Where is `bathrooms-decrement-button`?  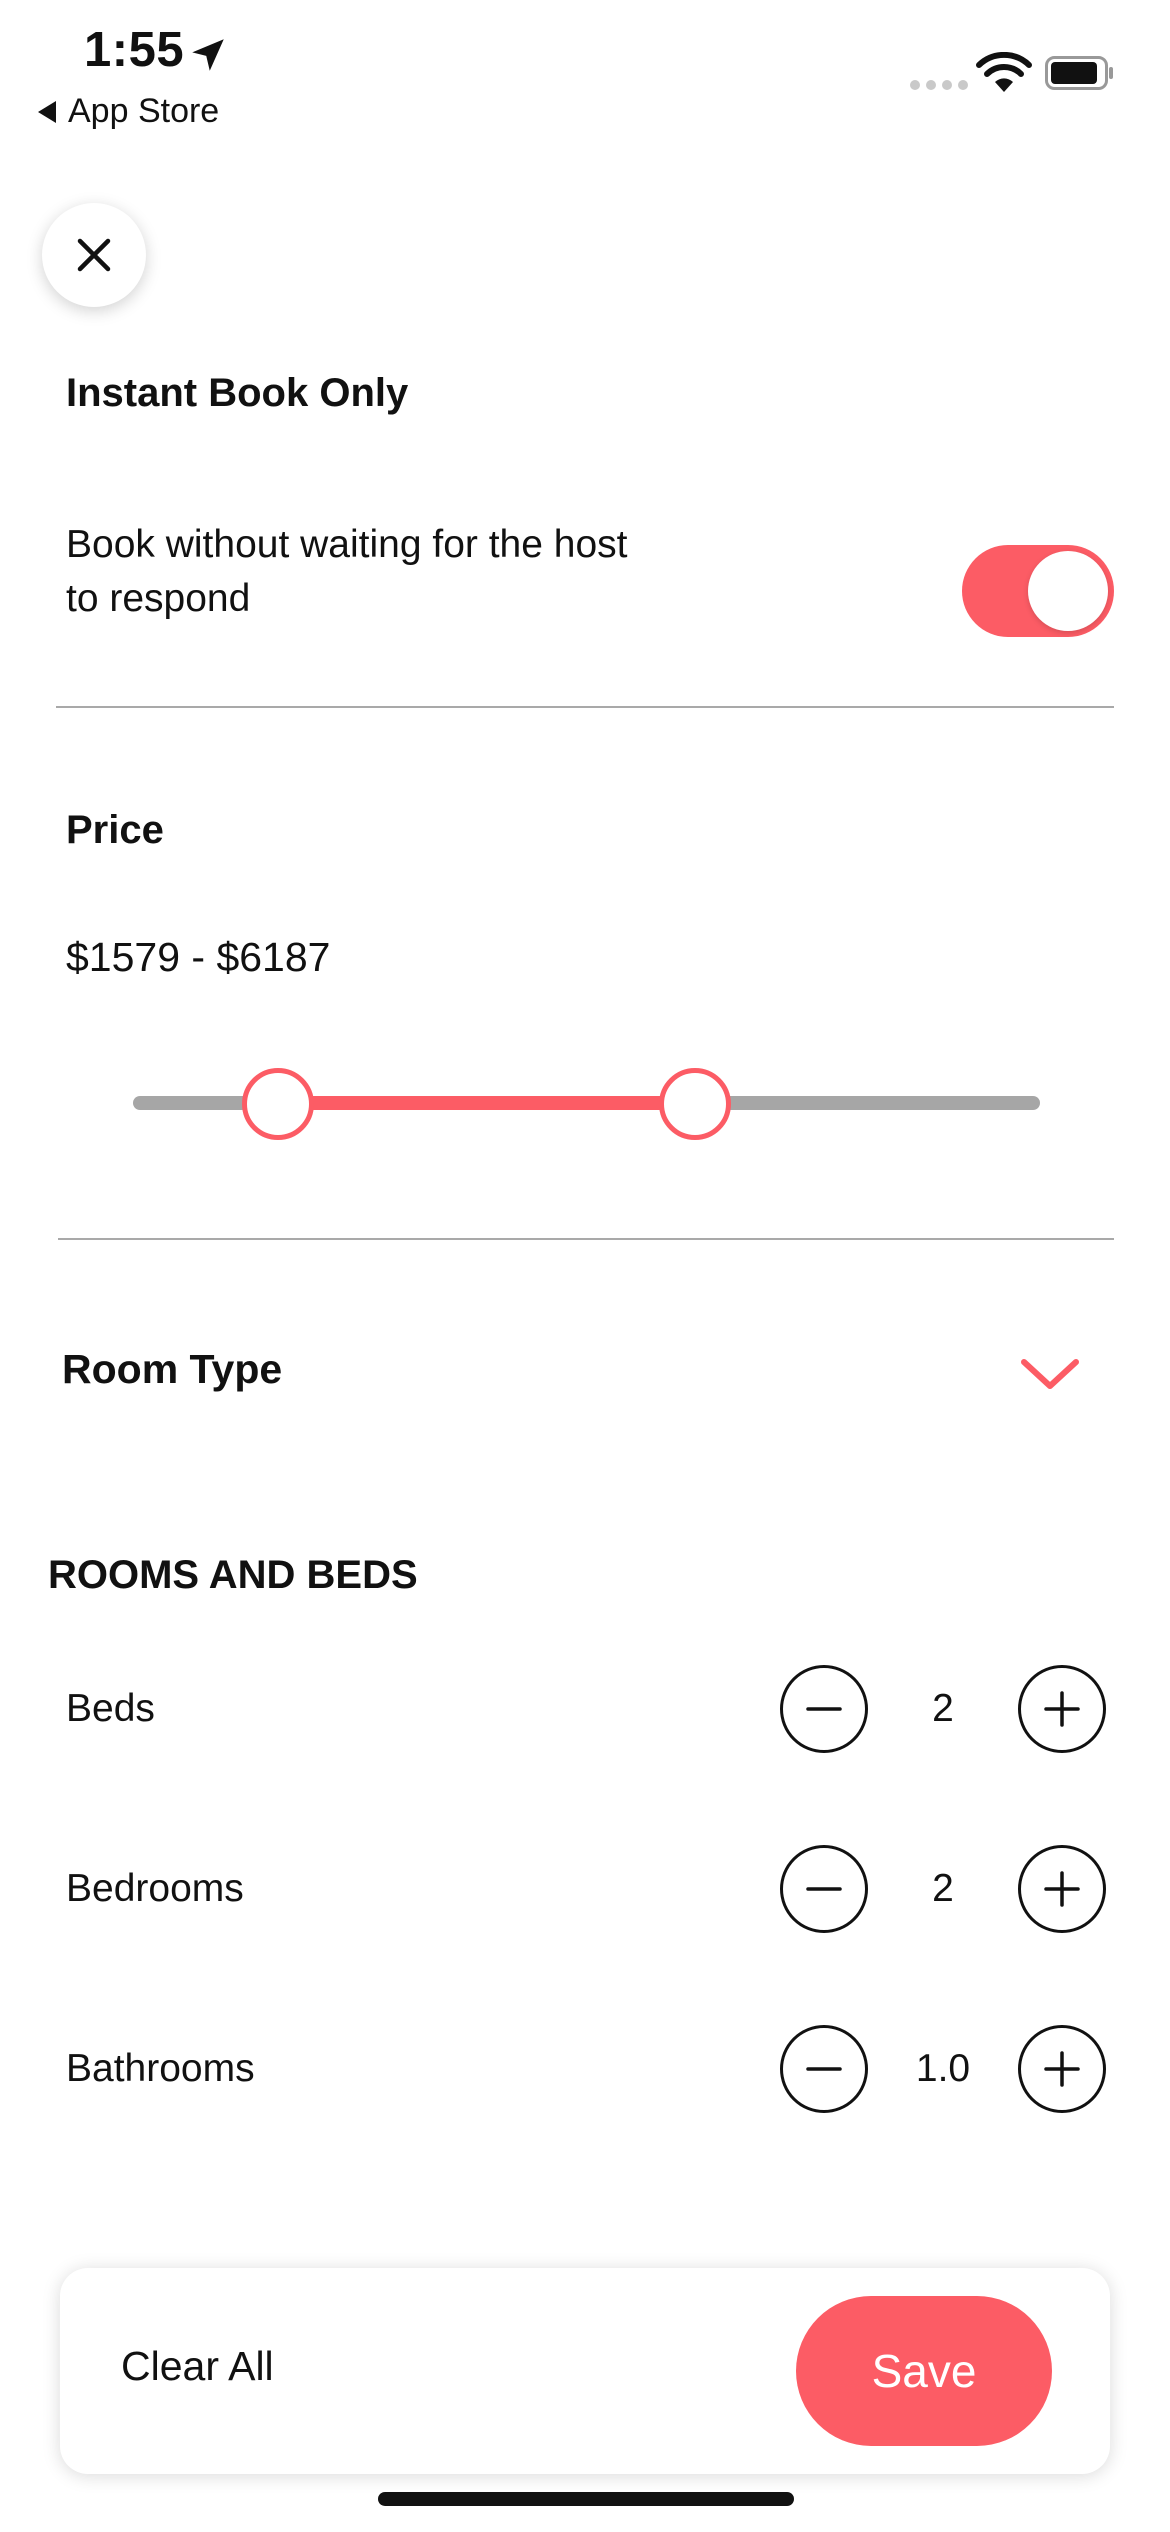
bathrooms-decrement-button is located at coordinates (824, 2069).